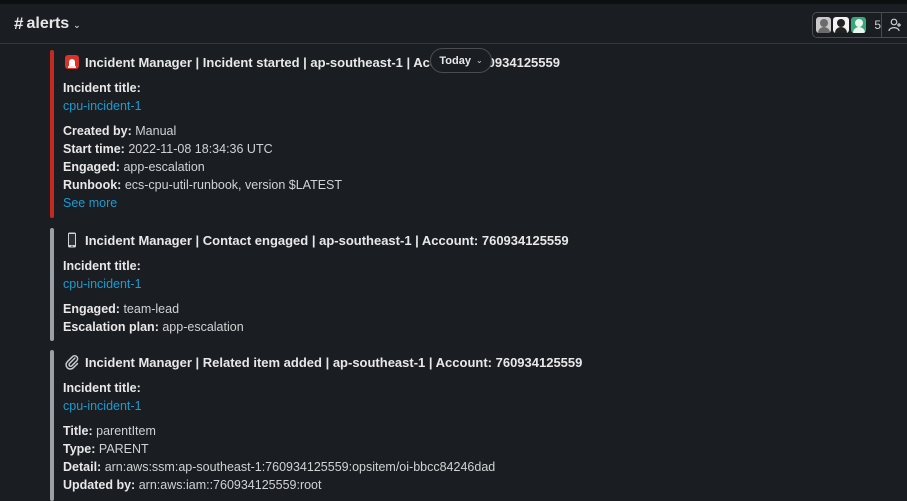 The height and width of the screenshot is (501, 907). What do you see at coordinates (877, 25) in the screenshot?
I see `member-count: 5` at bounding box center [877, 25].